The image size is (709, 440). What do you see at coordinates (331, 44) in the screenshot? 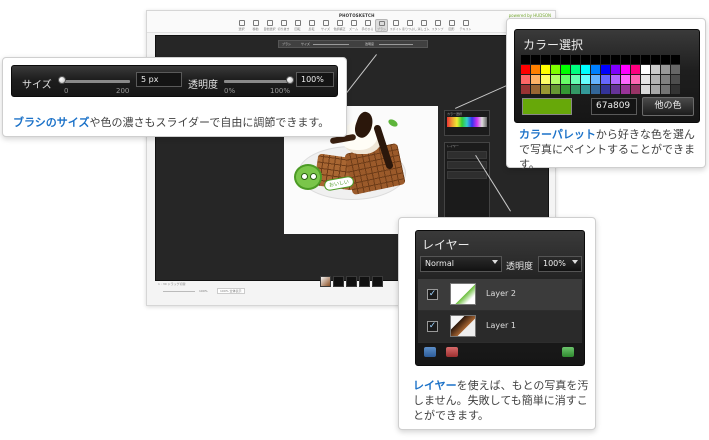
I see `options-size-slider` at bounding box center [331, 44].